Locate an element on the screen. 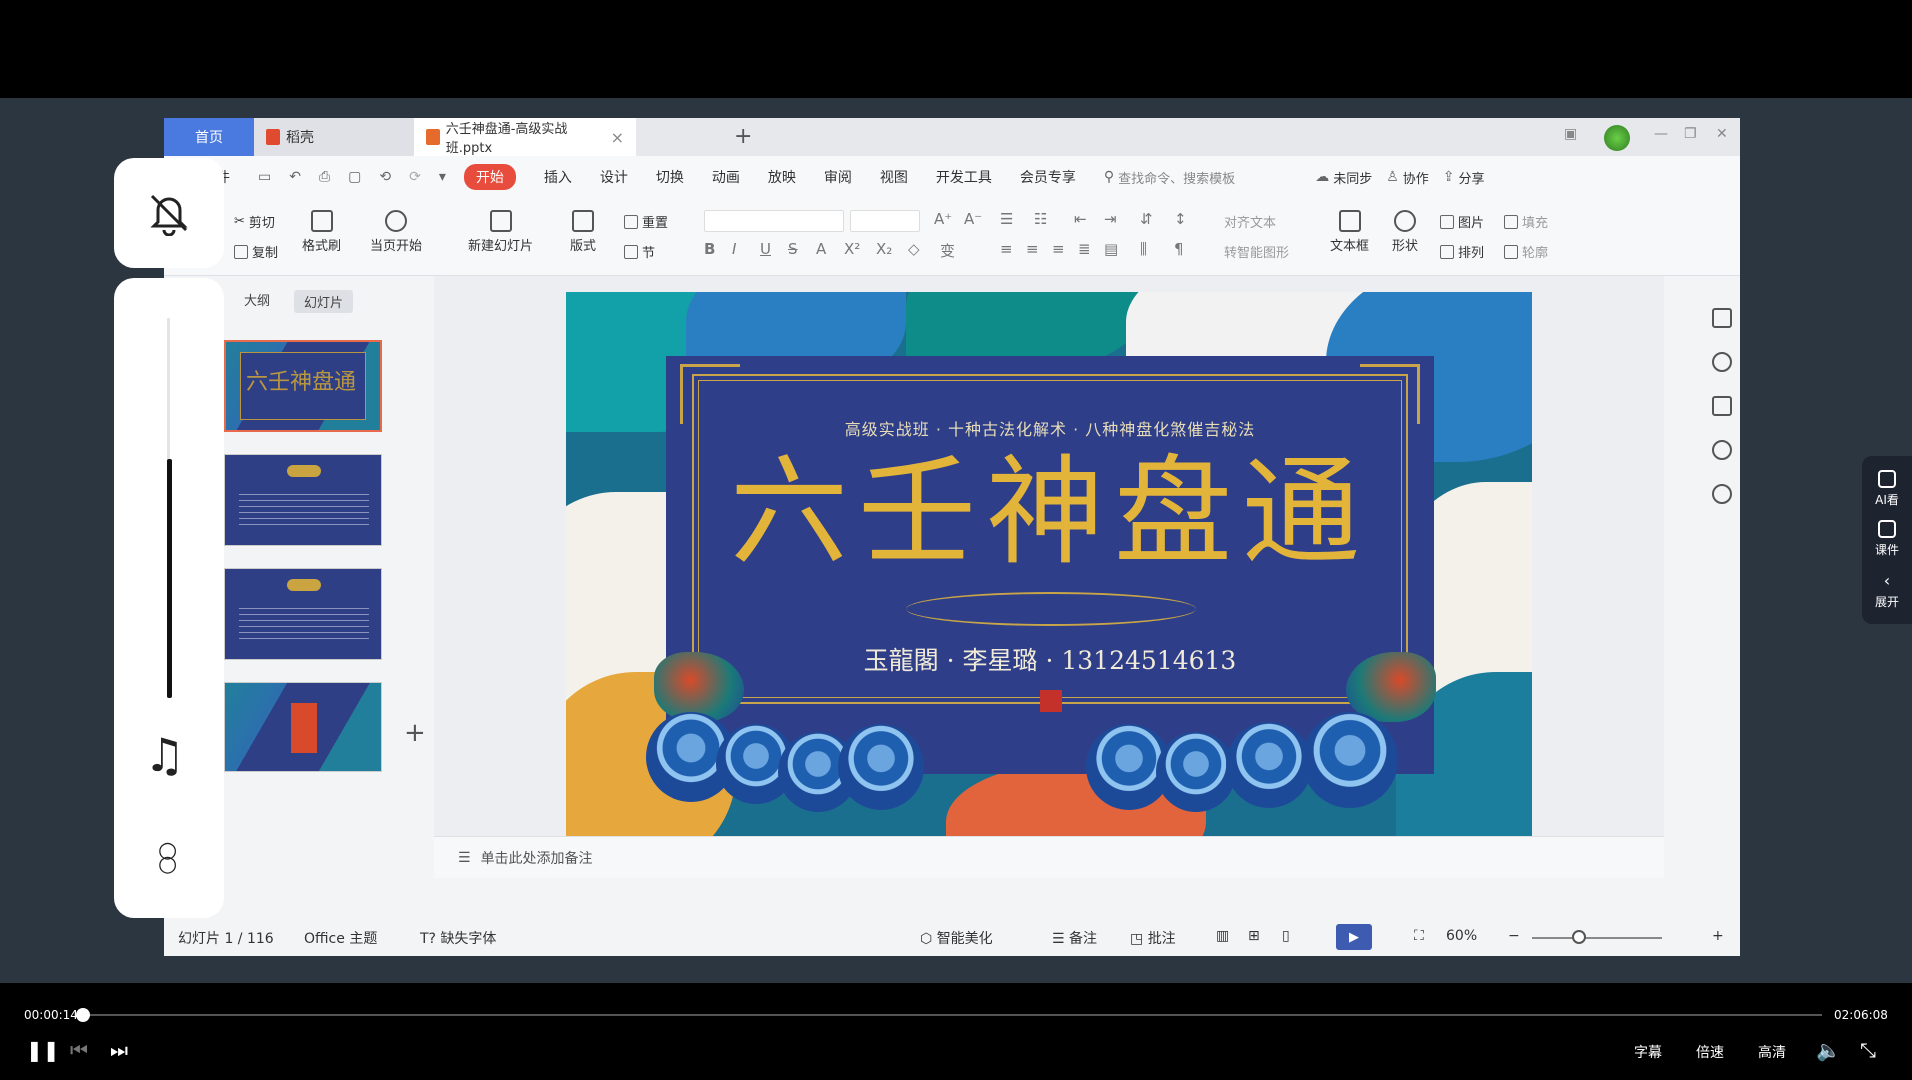 This screenshot has width=1912, height=1080. volume-level is located at coordinates (169, 578).